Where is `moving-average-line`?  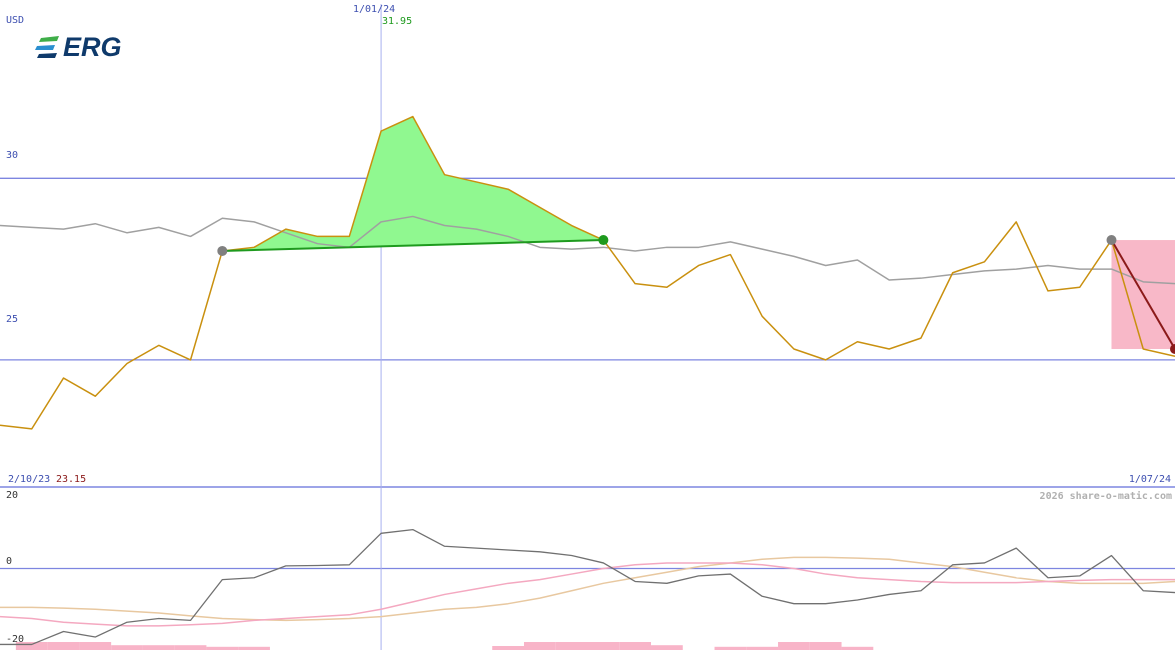
moving-average-line is located at coordinates (587, 250).